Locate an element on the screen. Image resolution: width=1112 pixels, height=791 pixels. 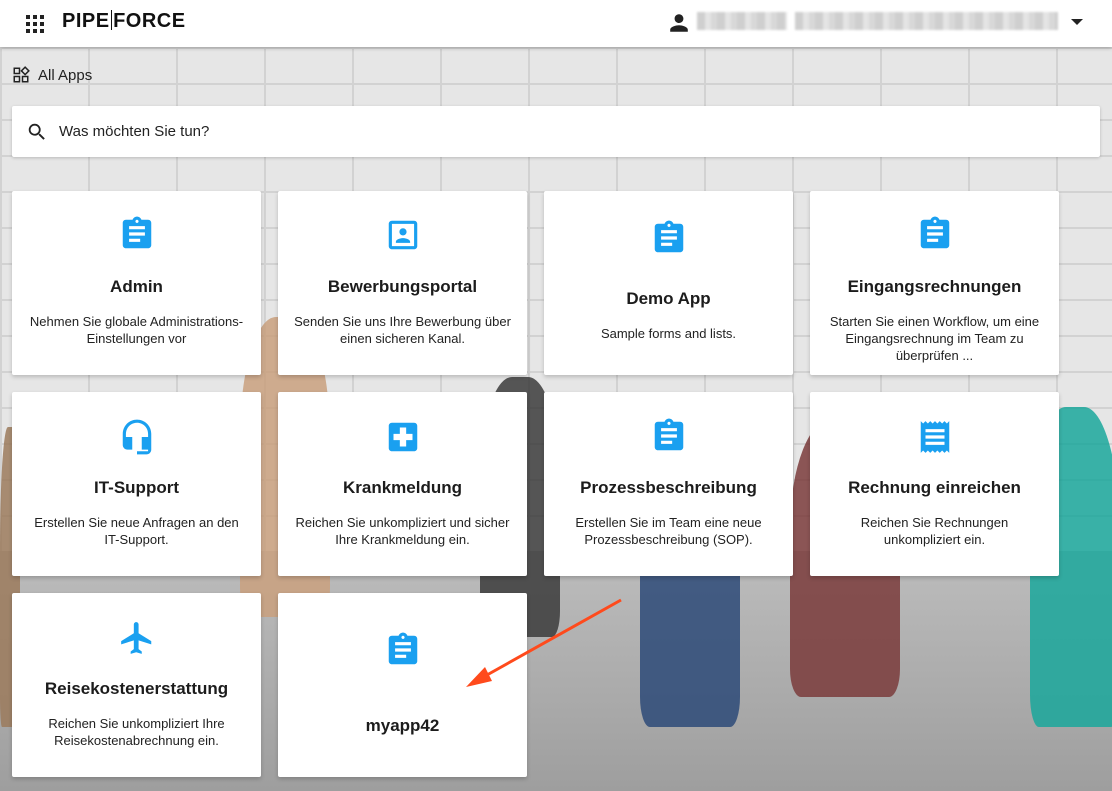
app-card-title: Bewerbungsportal is located at coordinates (402, 286).